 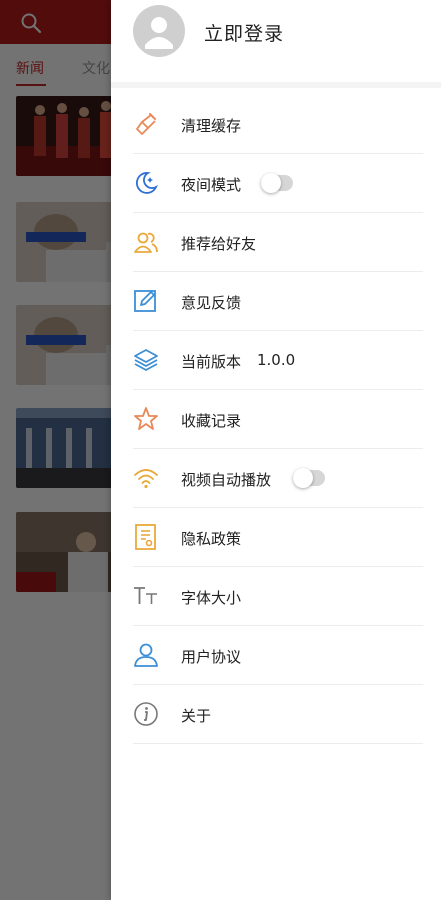 I want to click on menu-item-favorites: 收藏记录, so click(x=278, y=419).